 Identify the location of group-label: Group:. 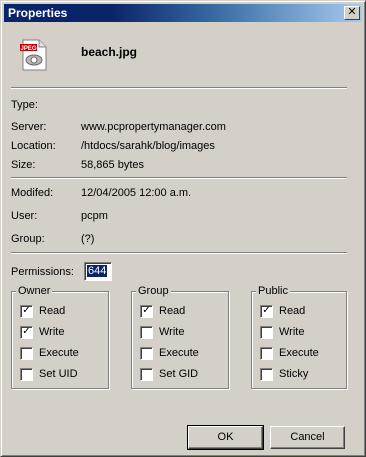
(28, 239).